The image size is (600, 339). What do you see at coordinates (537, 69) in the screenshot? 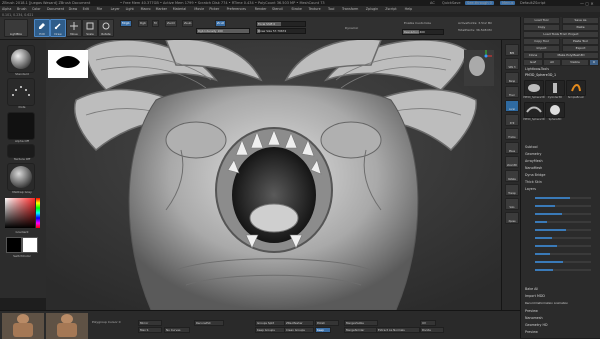
I see `lightbox-tools-button: Lightbox▸Tools` at bounding box center [537, 69].